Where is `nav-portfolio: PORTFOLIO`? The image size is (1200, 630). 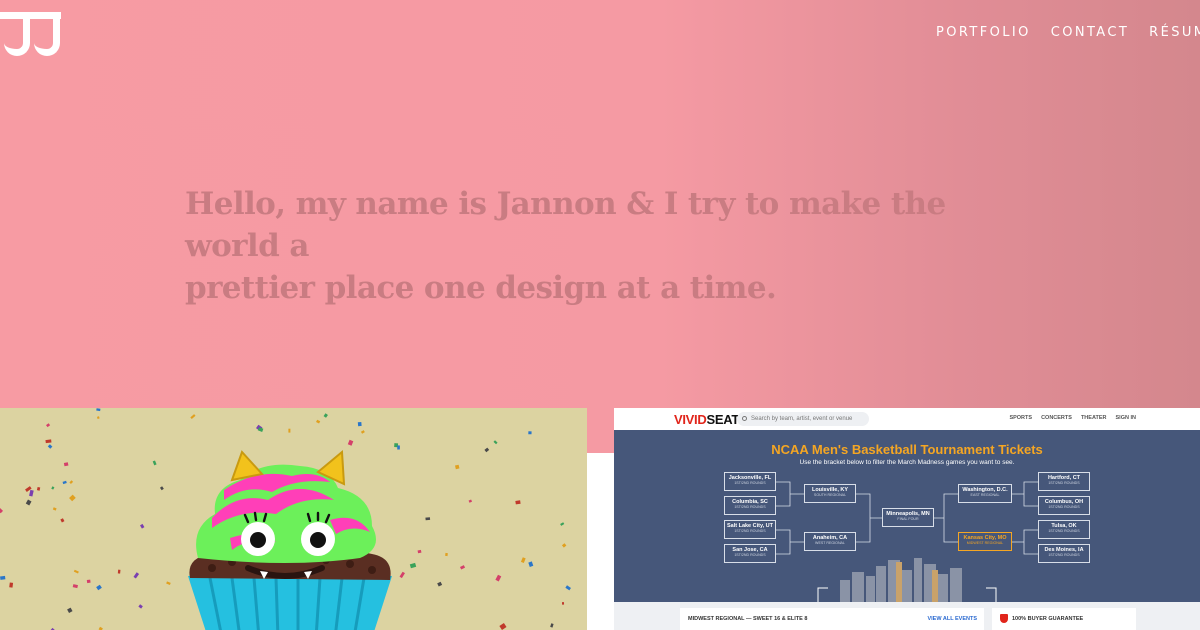 nav-portfolio: PORTFOLIO is located at coordinates (983, 32).